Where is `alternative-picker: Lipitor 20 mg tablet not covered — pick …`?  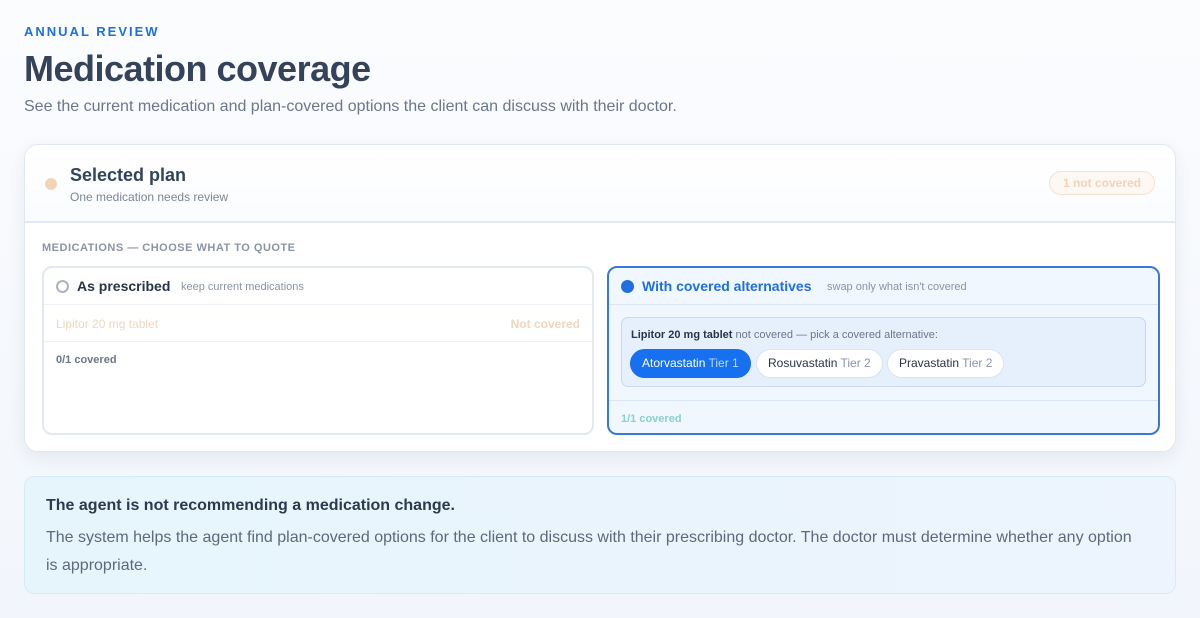 alternative-picker: Lipitor 20 mg tablet not covered — pick … is located at coordinates (883, 352).